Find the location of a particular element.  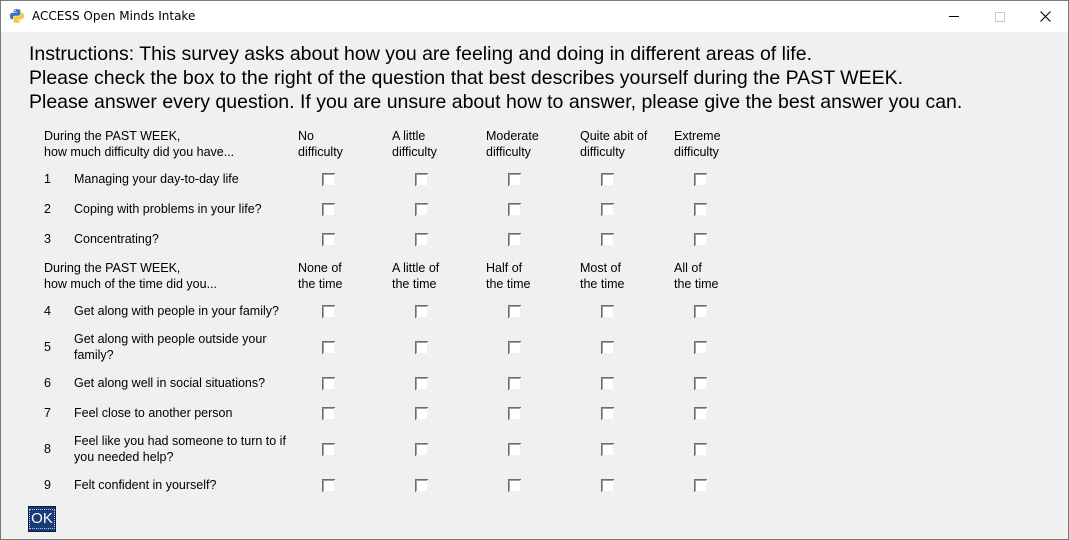

question-number: 9 is located at coordinates (47, 485).